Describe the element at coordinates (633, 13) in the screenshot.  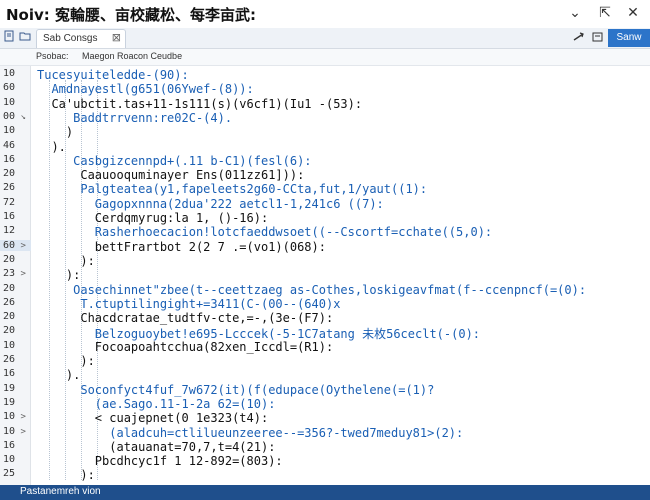
I see `close-icon: ✕` at that location.